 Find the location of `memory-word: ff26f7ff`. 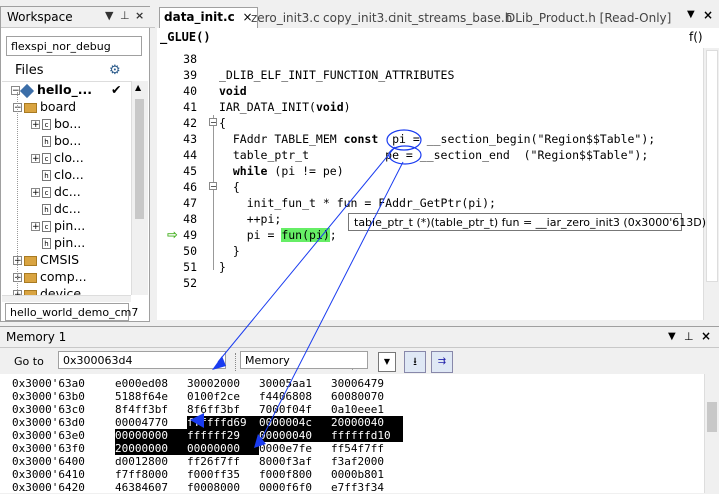

memory-word: ff26f7ff is located at coordinates (223, 461).